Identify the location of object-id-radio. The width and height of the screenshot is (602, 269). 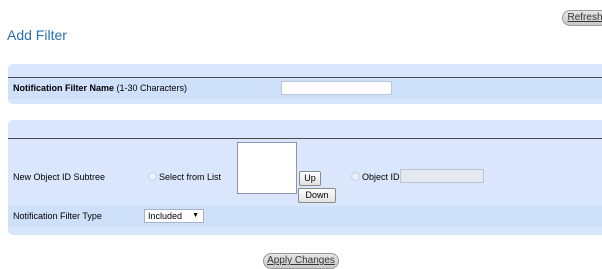
(355, 176).